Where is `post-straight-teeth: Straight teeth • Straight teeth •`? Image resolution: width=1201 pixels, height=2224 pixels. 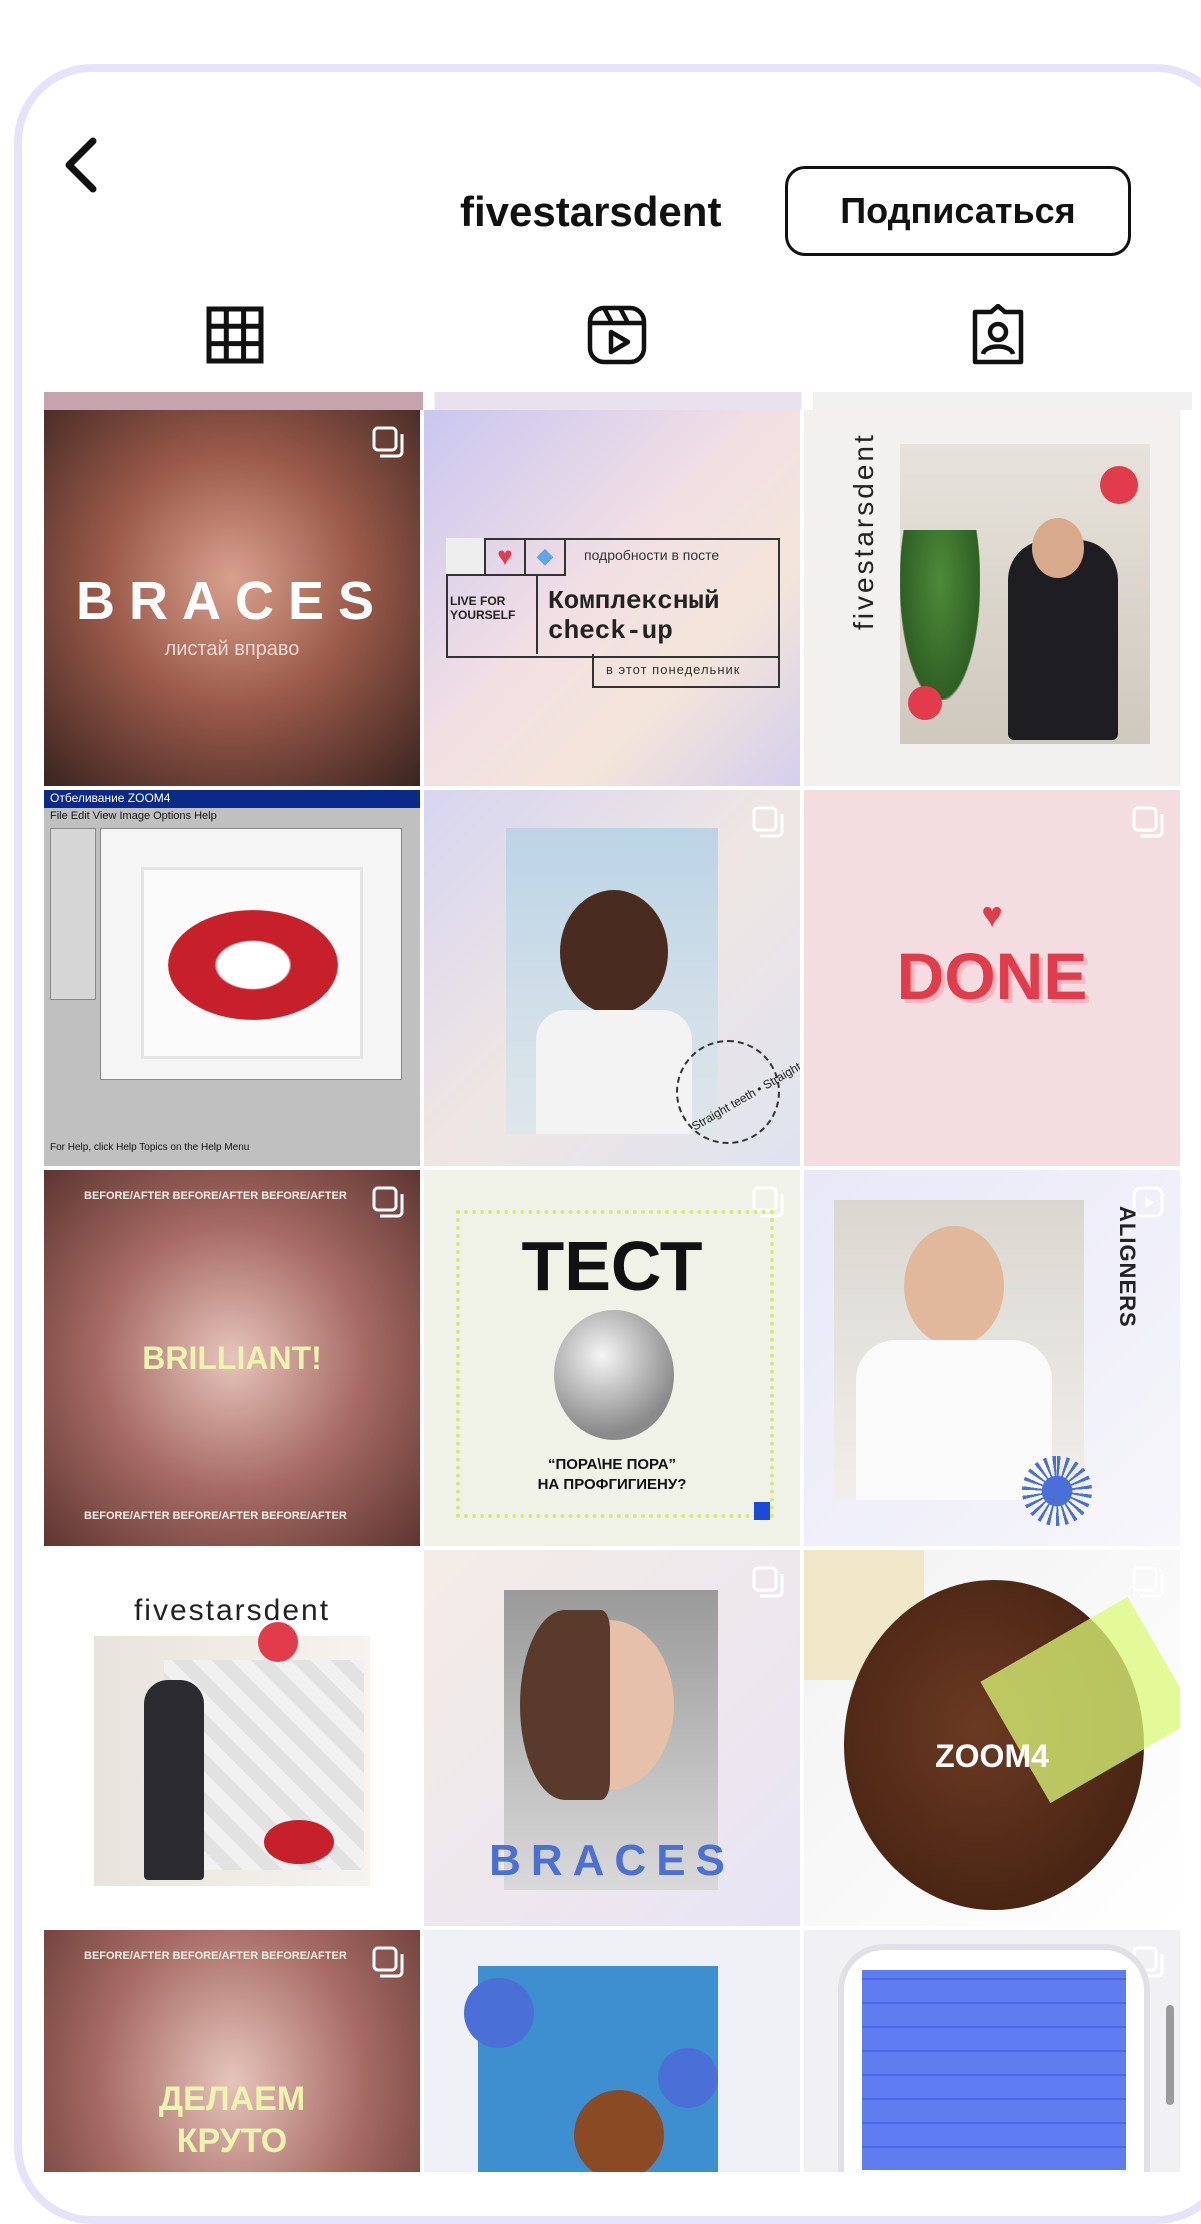
post-straight-teeth: Straight teeth • Straight teeth • is located at coordinates (612, 978).